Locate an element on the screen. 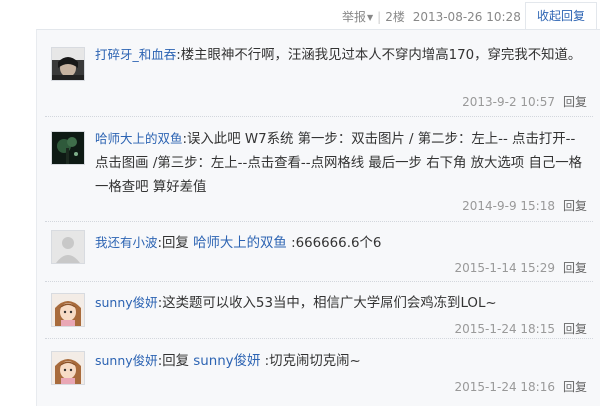 The image size is (600, 406). reply-content: 打碎牙_和血吞:楼主眼神不行啊，汪涵我见过本人不穿内增高170，穿完我不知道。 is located at coordinates (341, 55).